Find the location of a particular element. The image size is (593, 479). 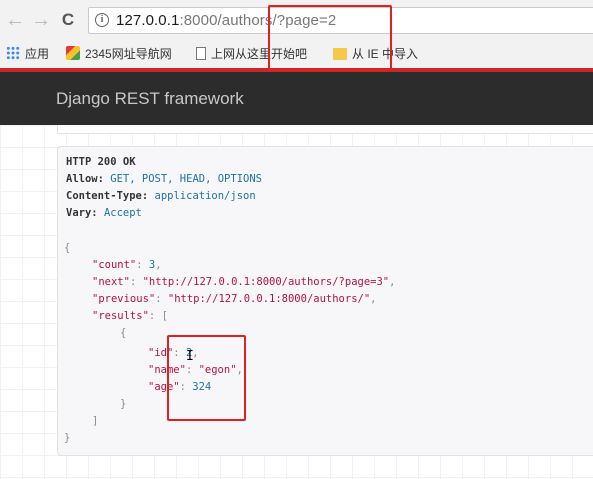

annotation-box-url is located at coordinates (330, 38).